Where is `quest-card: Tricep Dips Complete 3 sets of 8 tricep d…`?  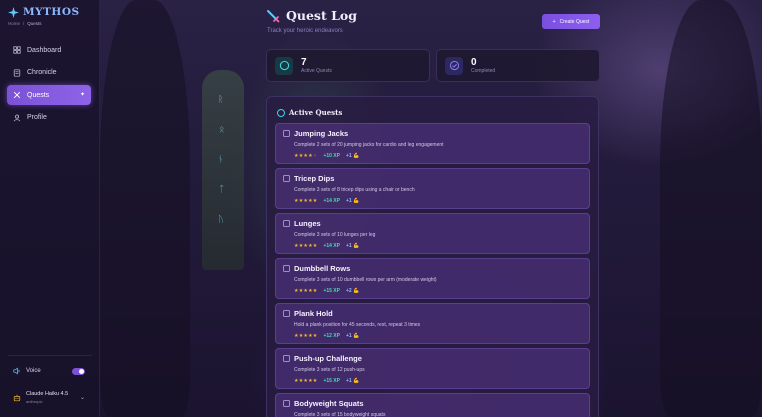
quest-card: Tricep Dips Complete 3 sets of 8 tricep d… is located at coordinates (432, 188).